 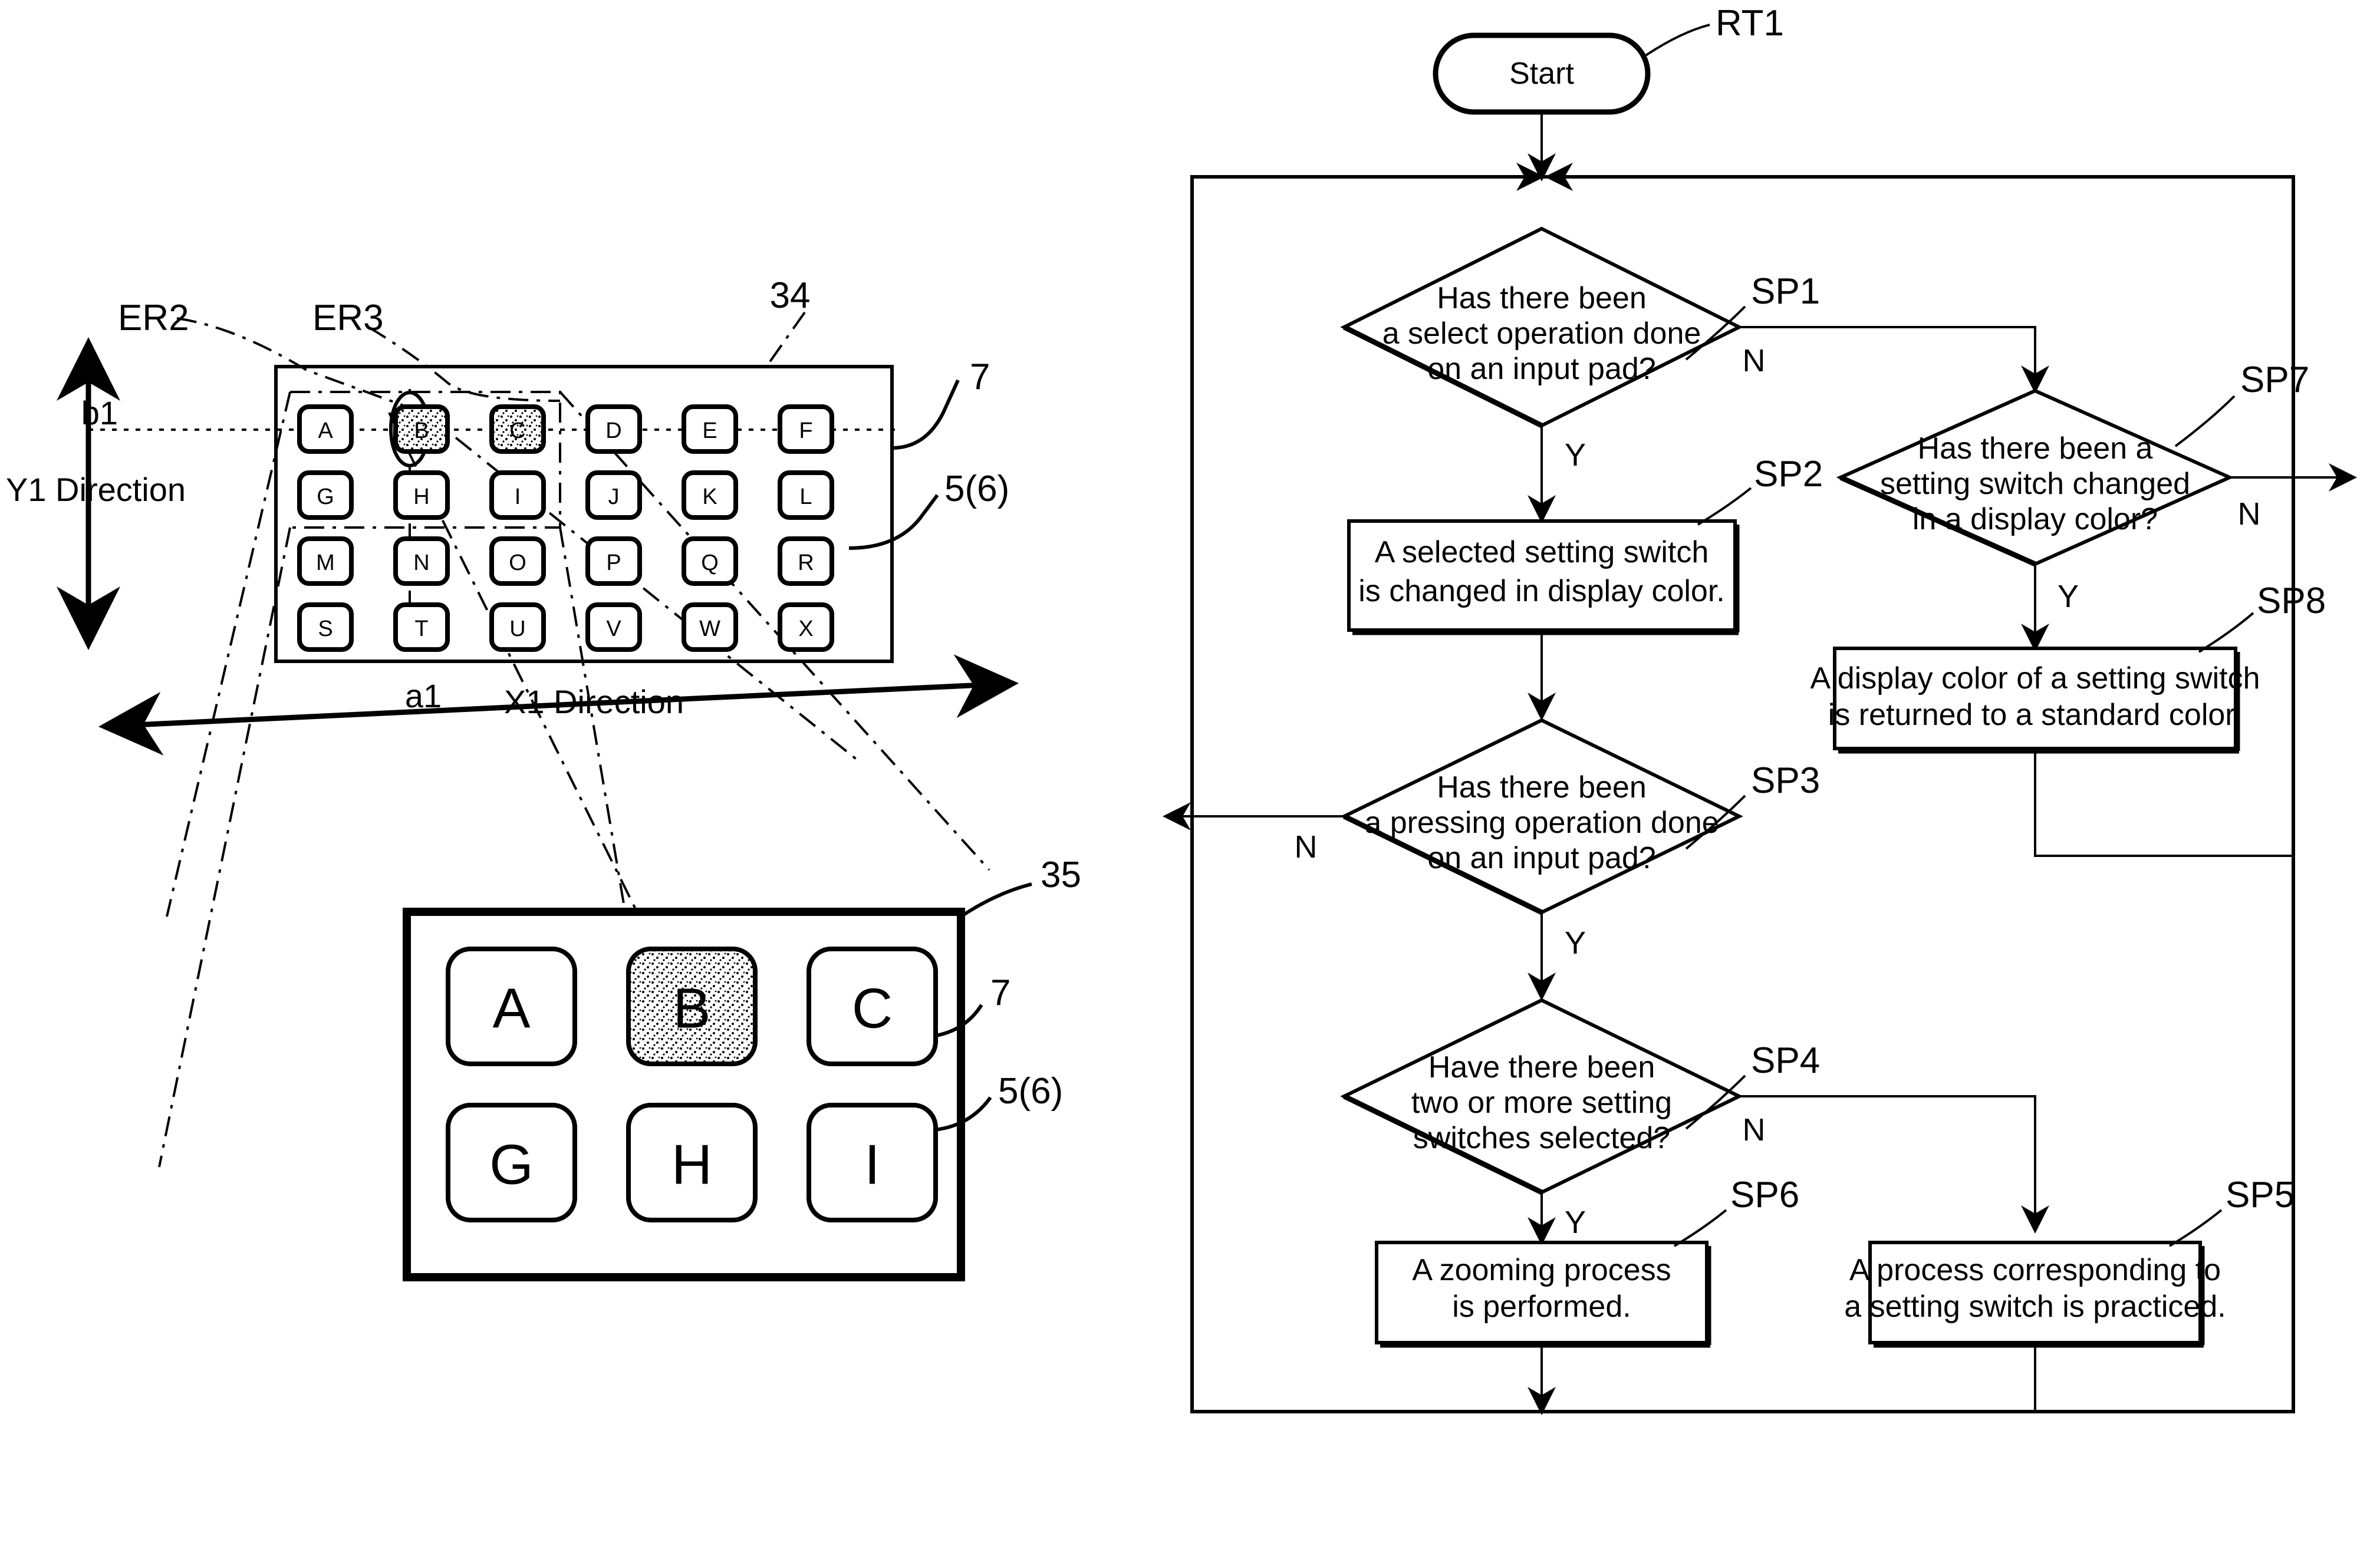 I want to click on key-m: M, so click(x=325, y=561).